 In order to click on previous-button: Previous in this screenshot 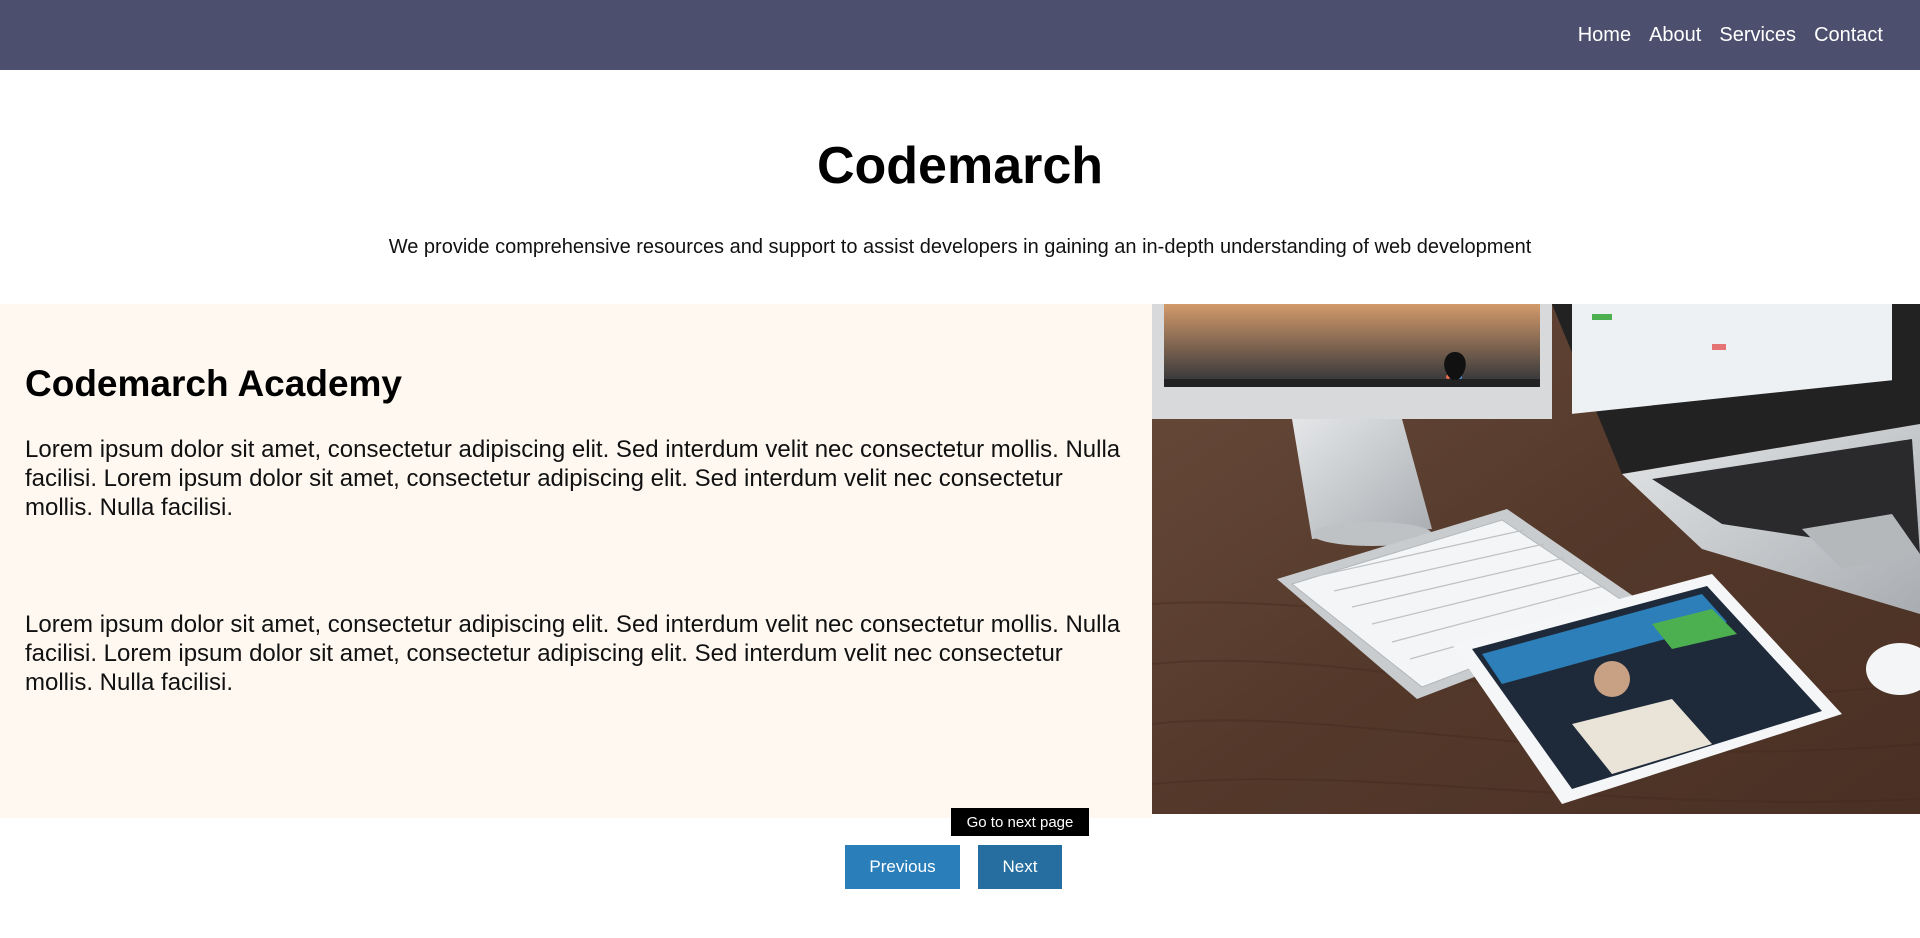, I will do `click(902, 867)`.